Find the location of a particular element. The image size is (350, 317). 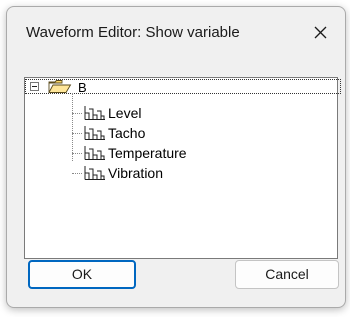

close-icon is located at coordinates (320, 32).